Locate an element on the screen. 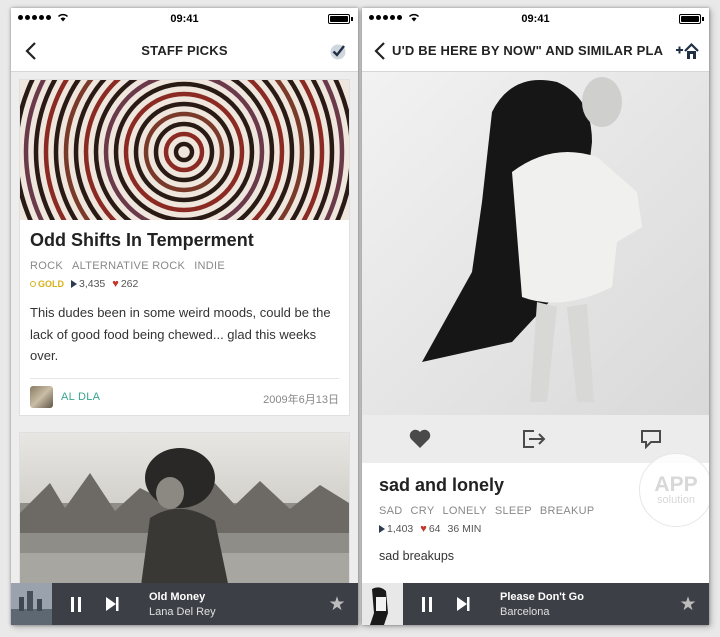 Image resolution: width=720 pixels, height=637 pixels. play-count-value: 1,403 is located at coordinates (400, 529).